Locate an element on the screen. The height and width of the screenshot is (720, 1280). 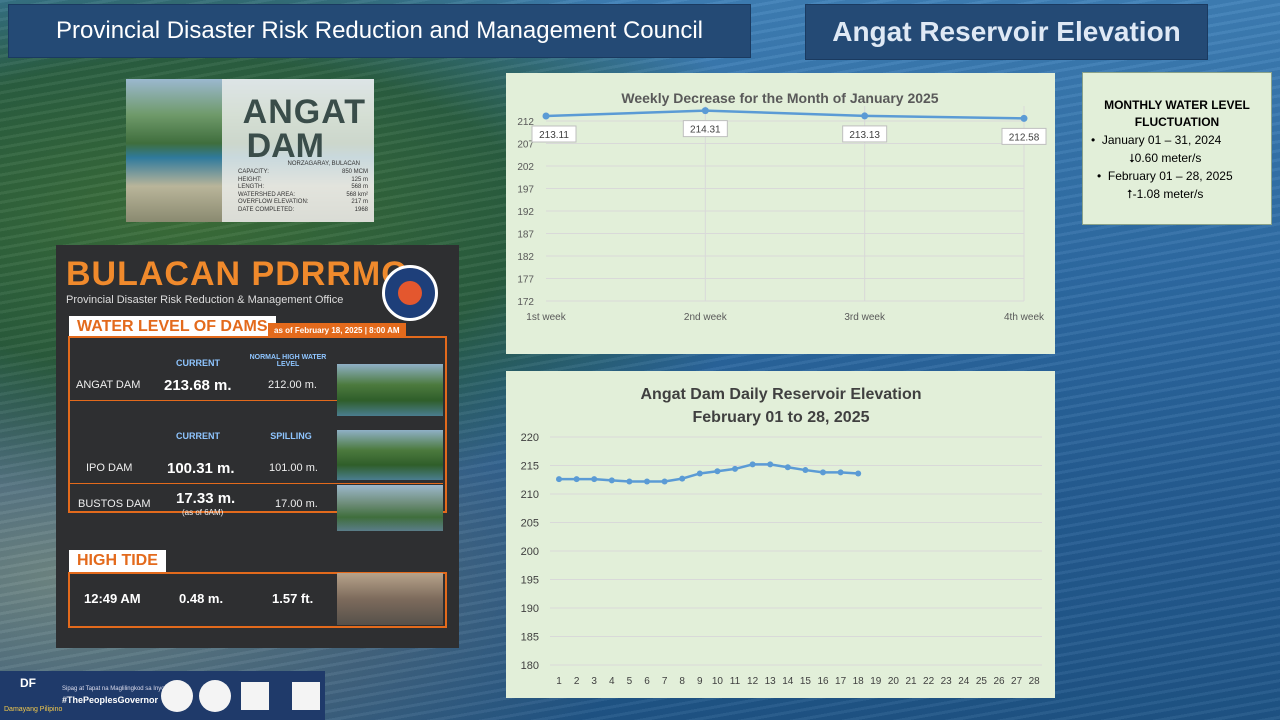
chart1-y-tick: 202 is located at coordinates (525, 167).